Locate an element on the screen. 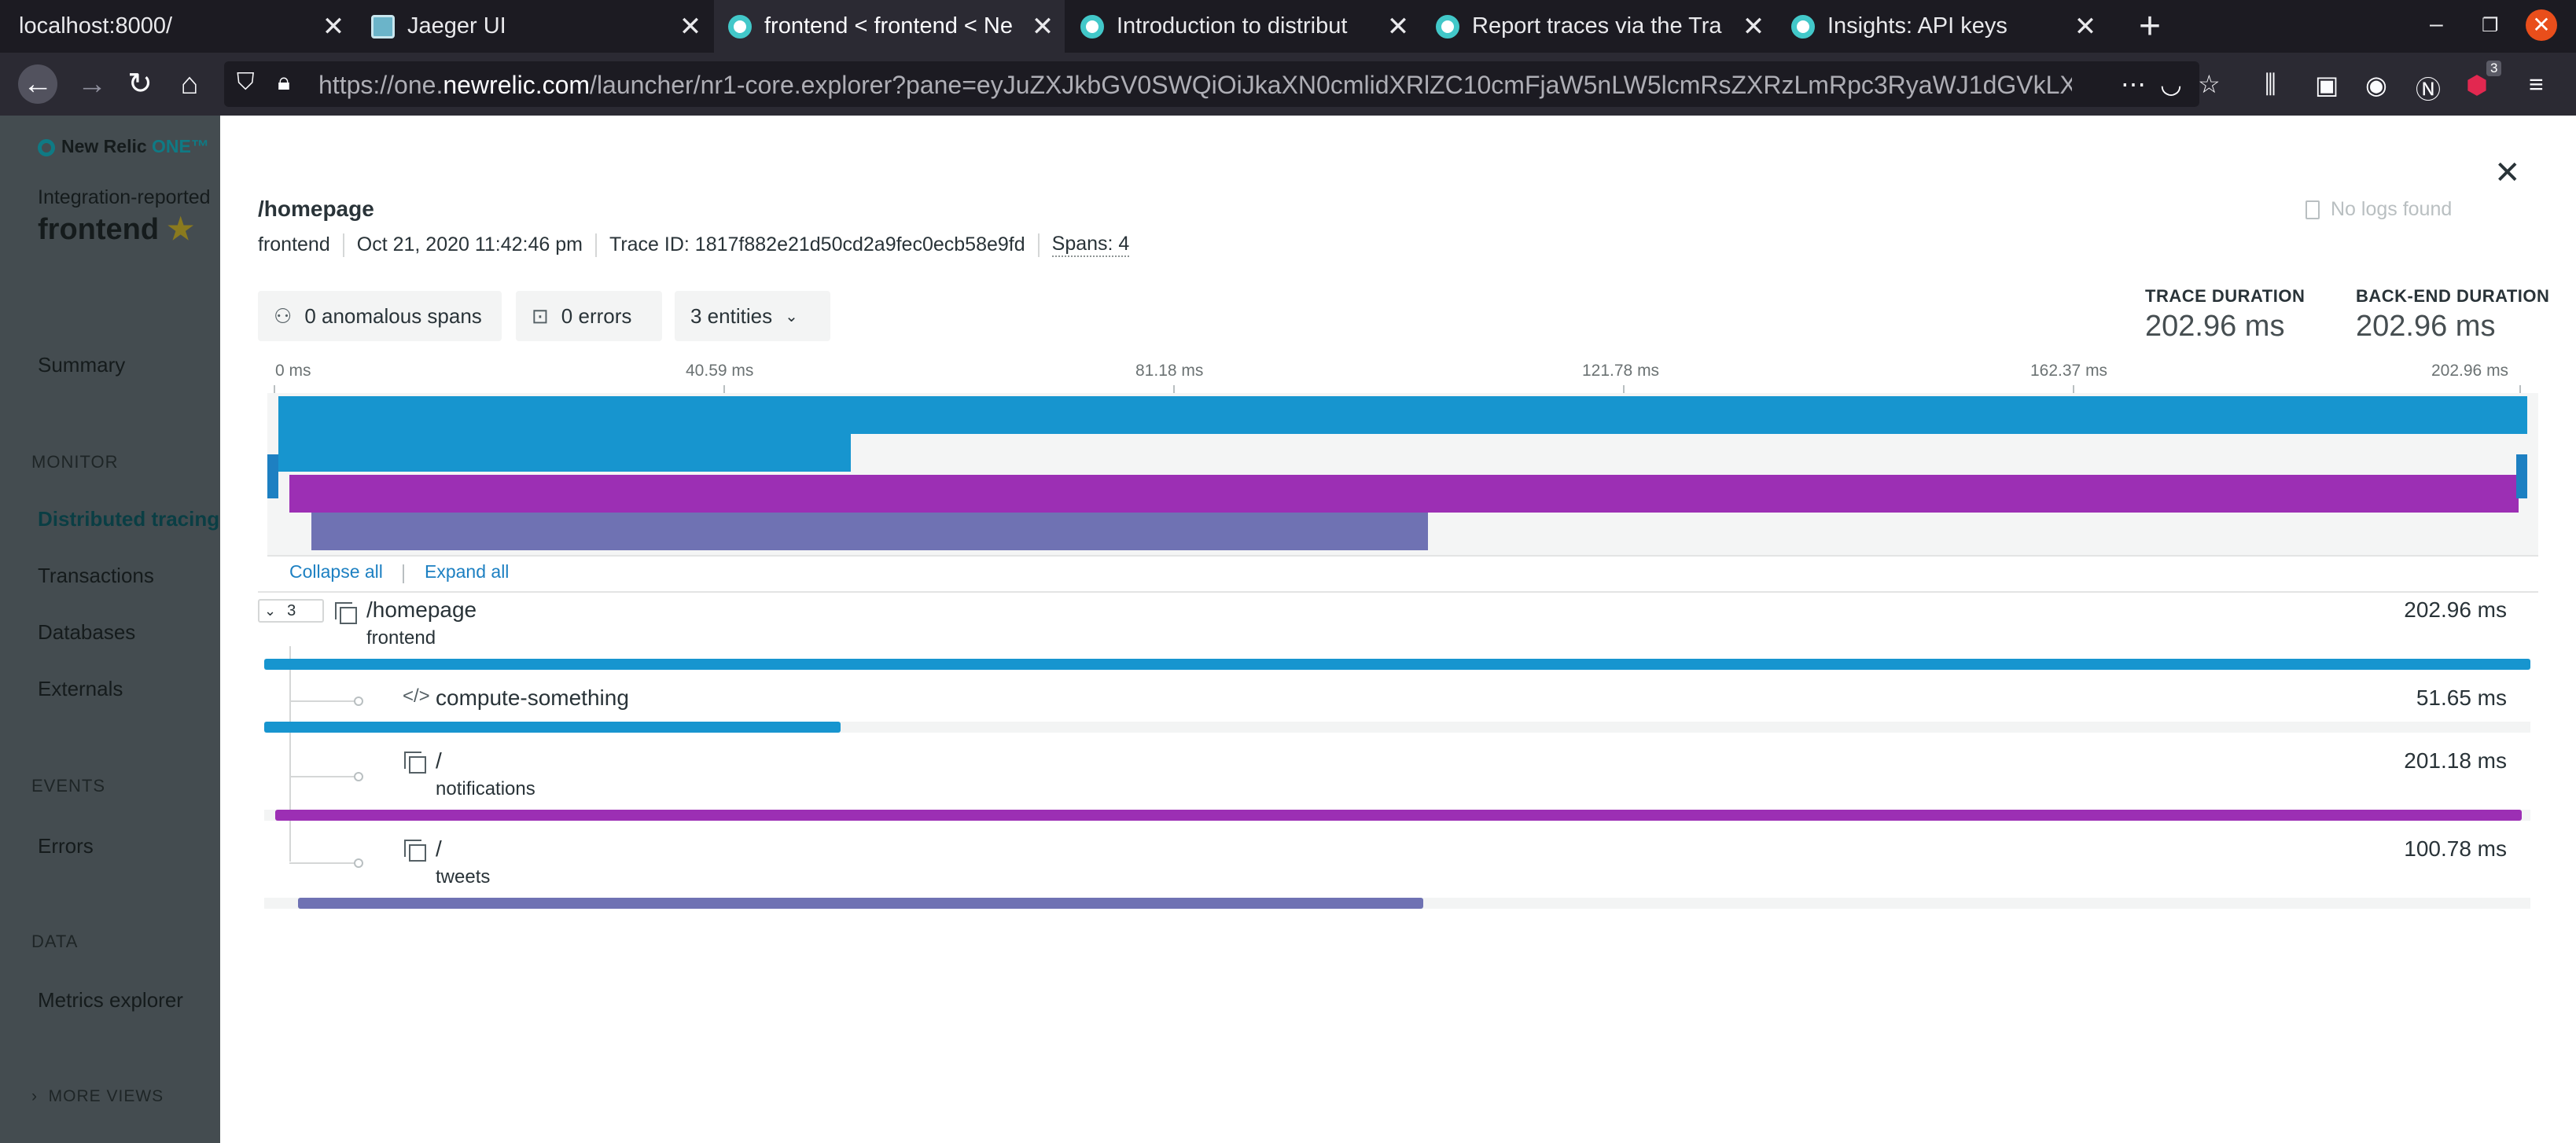  bookmark-star-icon: ☆ is located at coordinates (2209, 84).